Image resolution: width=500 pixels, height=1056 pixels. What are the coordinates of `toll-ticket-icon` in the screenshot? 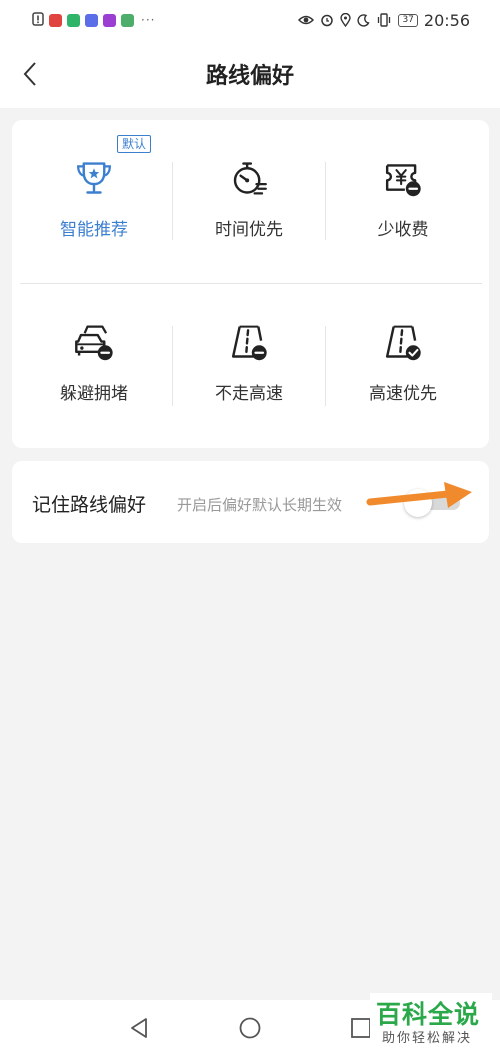 It's located at (403, 180).